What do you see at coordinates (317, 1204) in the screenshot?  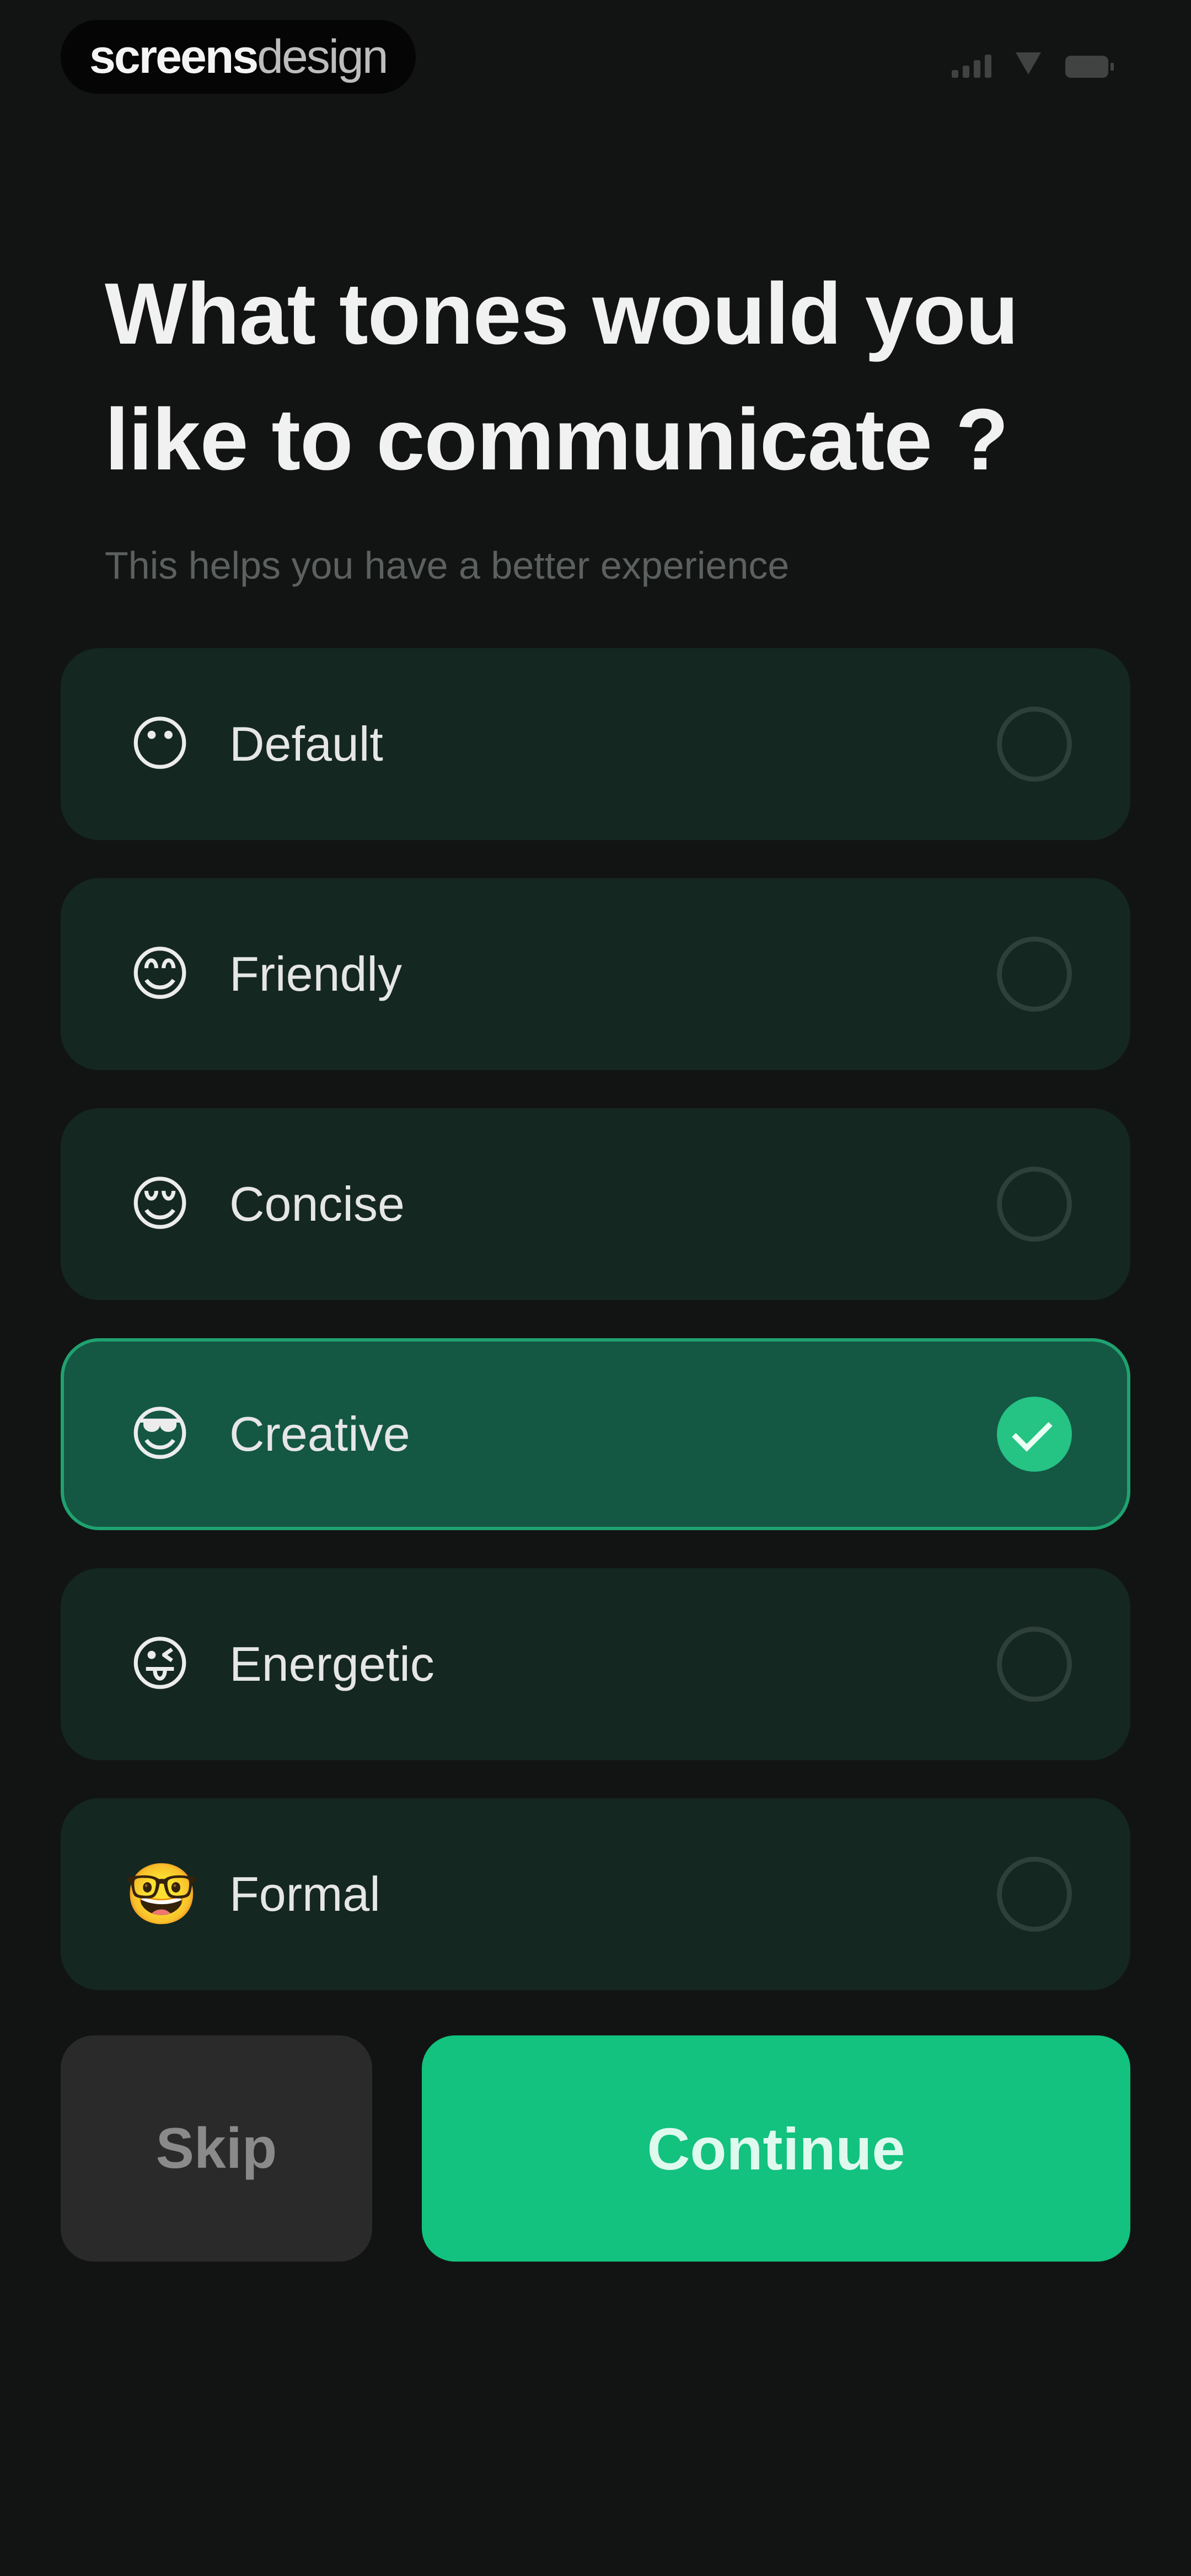 I see `tone-option-label: Concise` at bounding box center [317, 1204].